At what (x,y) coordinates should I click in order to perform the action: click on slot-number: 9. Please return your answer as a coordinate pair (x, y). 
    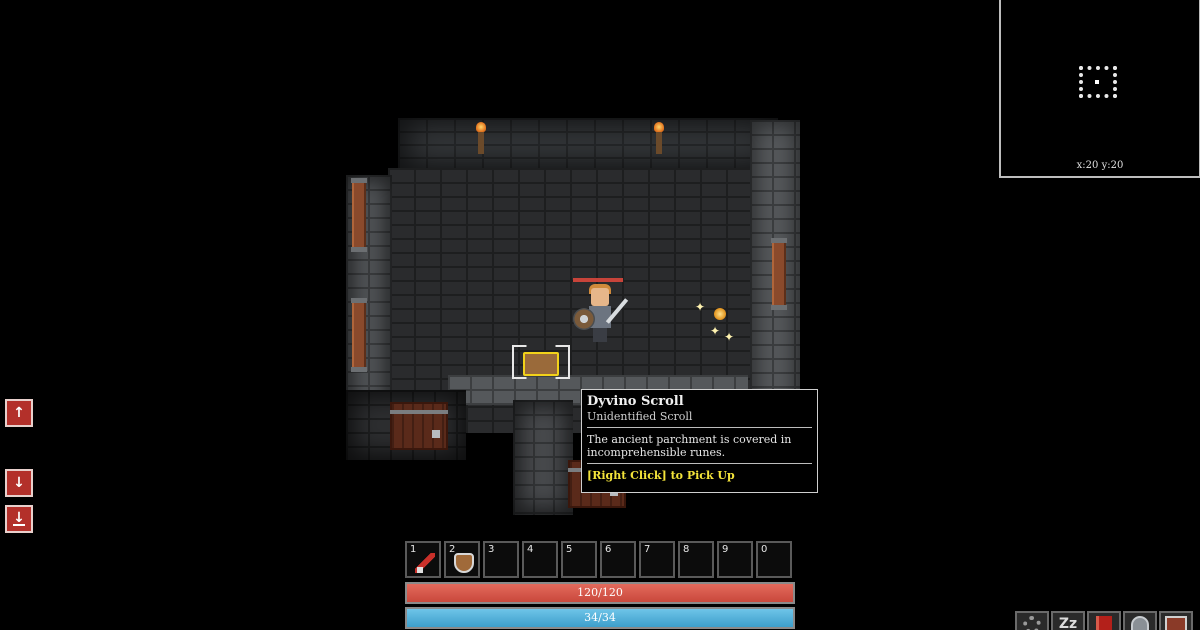
    Looking at the image, I should click on (725, 549).